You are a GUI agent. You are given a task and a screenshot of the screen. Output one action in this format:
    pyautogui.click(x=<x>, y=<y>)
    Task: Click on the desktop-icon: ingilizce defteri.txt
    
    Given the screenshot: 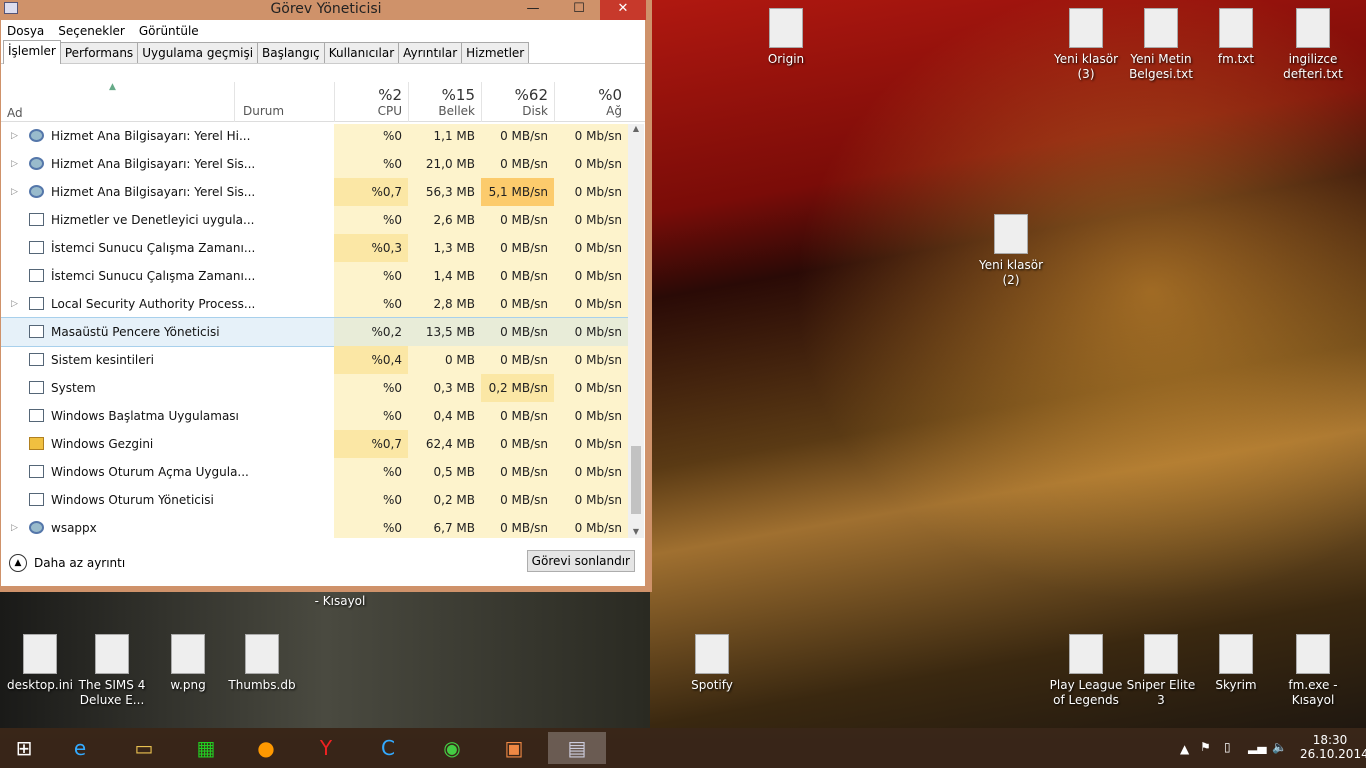 What is the action you would take?
    pyautogui.click(x=1313, y=45)
    